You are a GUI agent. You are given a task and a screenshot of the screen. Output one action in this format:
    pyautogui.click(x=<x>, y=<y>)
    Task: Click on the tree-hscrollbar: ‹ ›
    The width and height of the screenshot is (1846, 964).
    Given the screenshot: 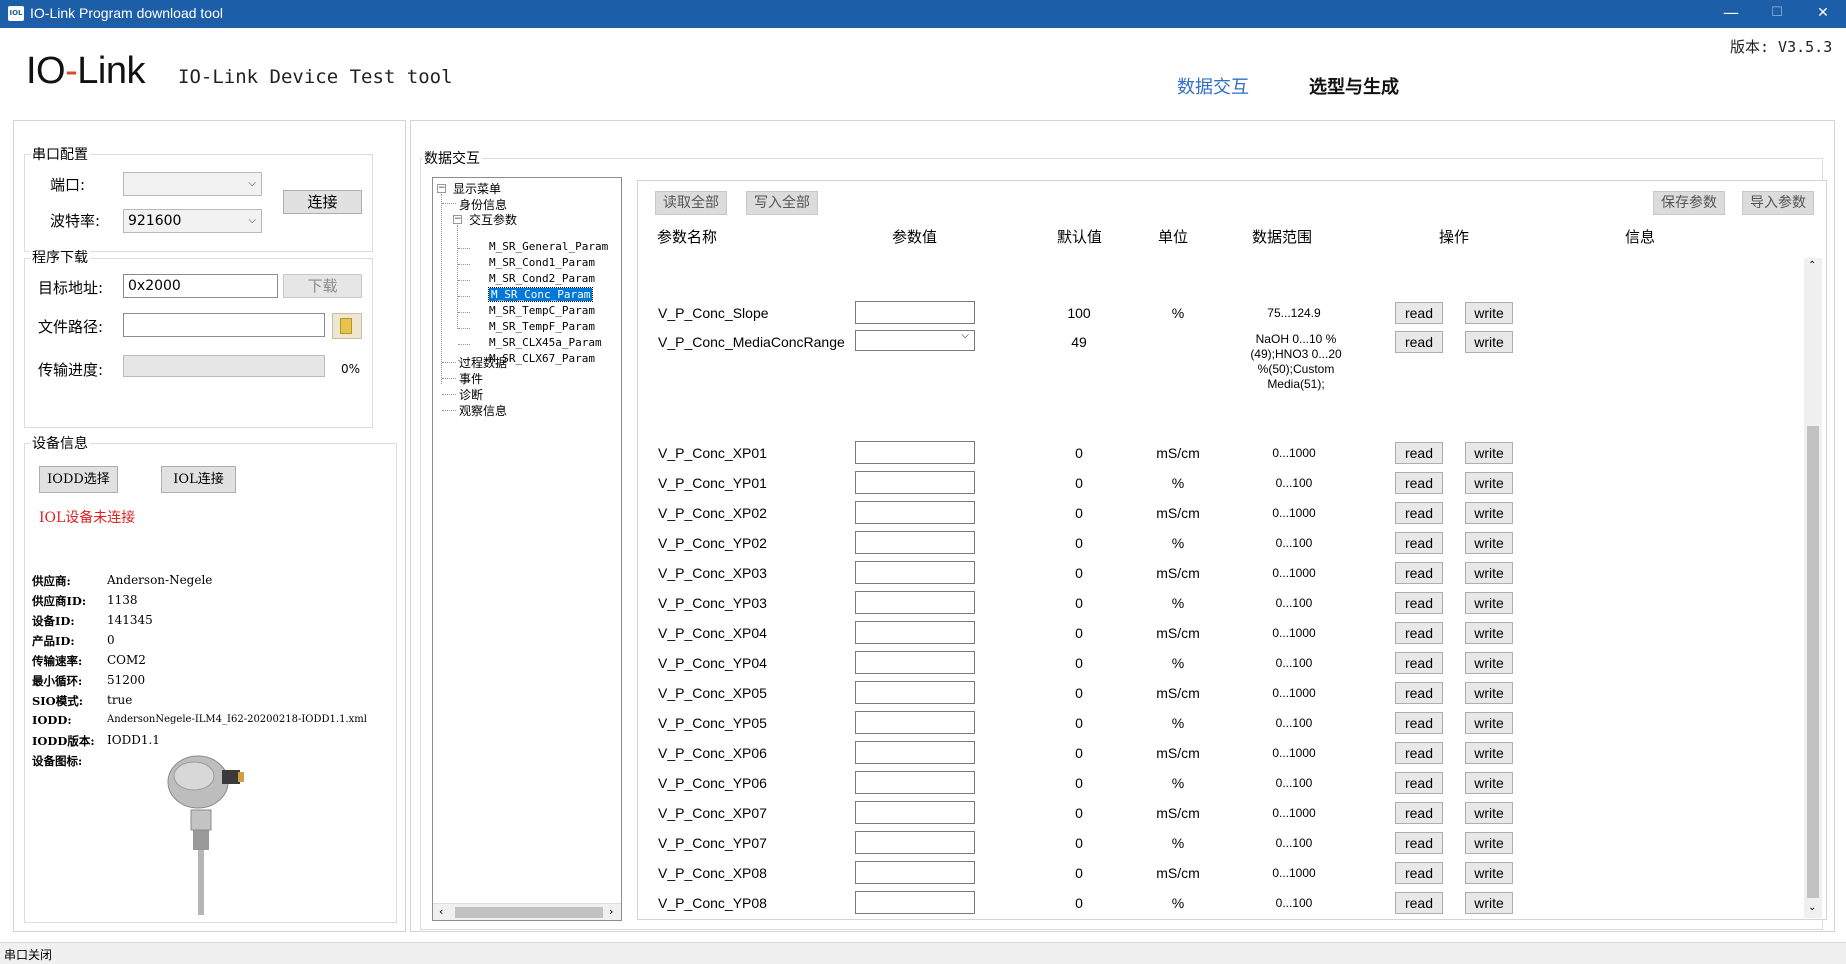 What is the action you would take?
    pyautogui.click(x=527, y=911)
    